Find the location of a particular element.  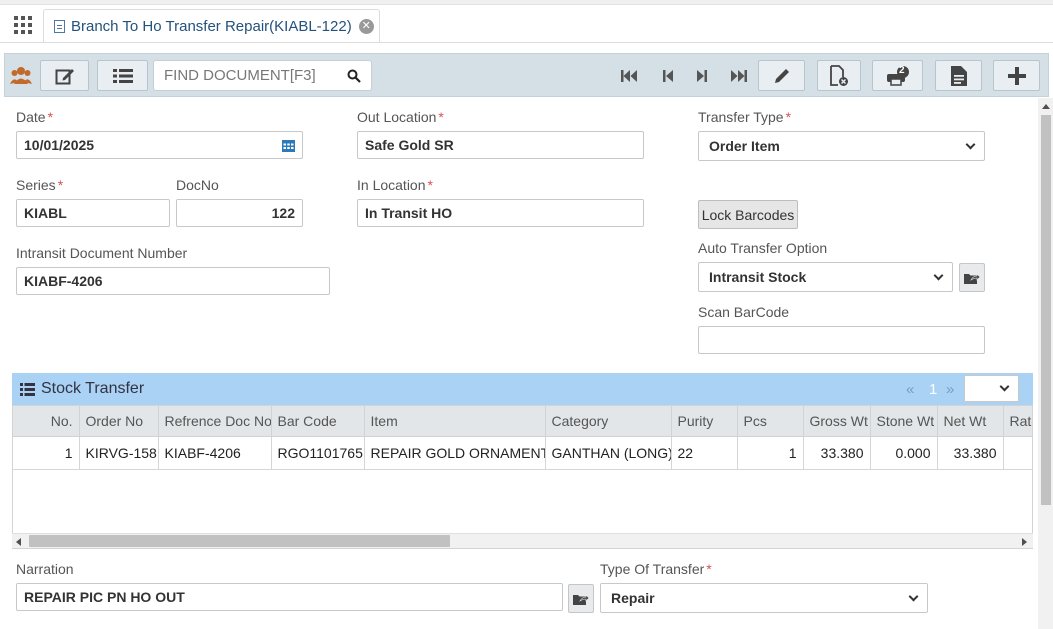

cell-gross-wt: 33.380 is located at coordinates (837, 453).